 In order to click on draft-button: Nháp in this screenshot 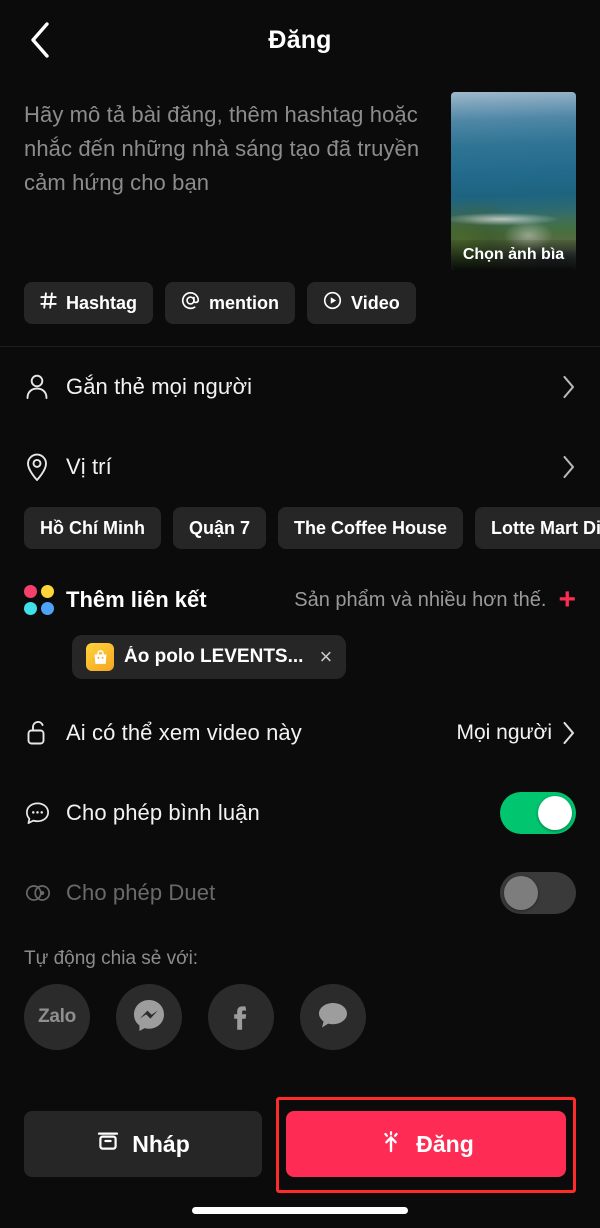, I will do `click(143, 1144)`.